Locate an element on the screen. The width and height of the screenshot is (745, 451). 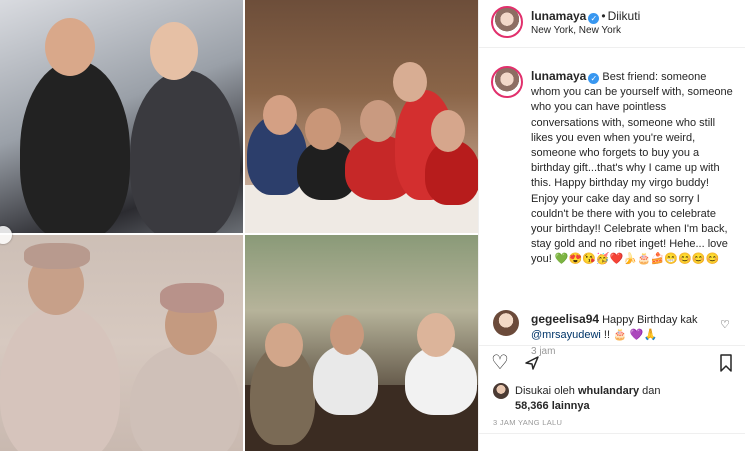
author-username: lunamaya is located at coordinates (558, 16).